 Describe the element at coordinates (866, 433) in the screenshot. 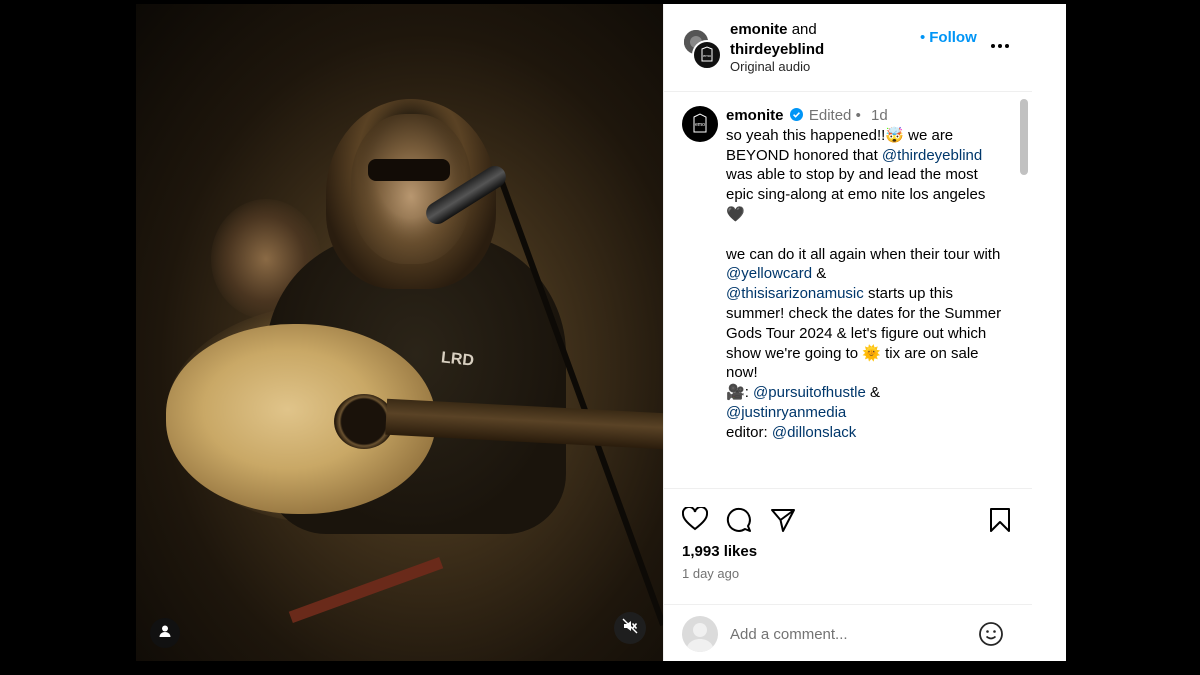

I see `caption-credits-3: editor: @dillonslack` at that location.